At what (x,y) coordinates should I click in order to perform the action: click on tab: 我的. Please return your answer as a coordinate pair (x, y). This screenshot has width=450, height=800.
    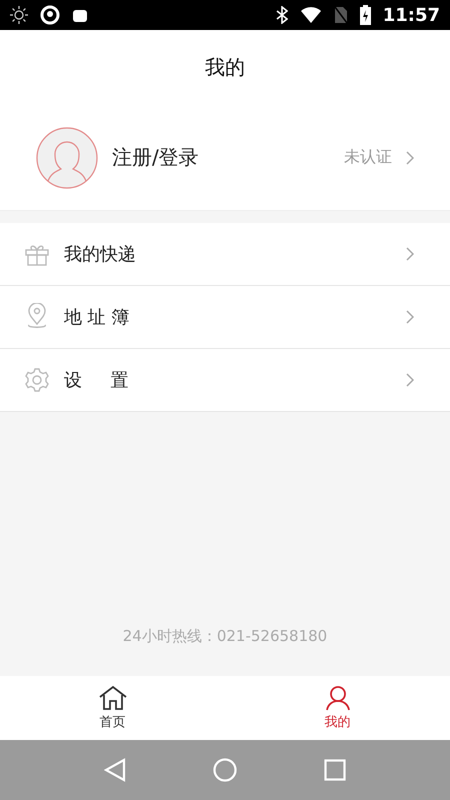
    Looking at the image, I should click on (337, 708).